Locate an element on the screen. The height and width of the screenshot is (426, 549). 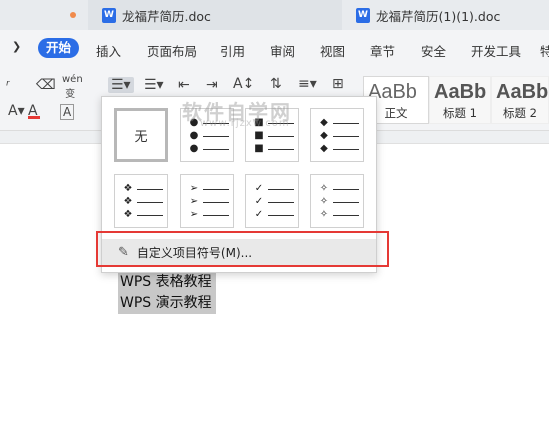
tab-bar: W 龙福芹简历.doc W 龙福芹简历(1)(1).doc is located at coordinates (274, 15).